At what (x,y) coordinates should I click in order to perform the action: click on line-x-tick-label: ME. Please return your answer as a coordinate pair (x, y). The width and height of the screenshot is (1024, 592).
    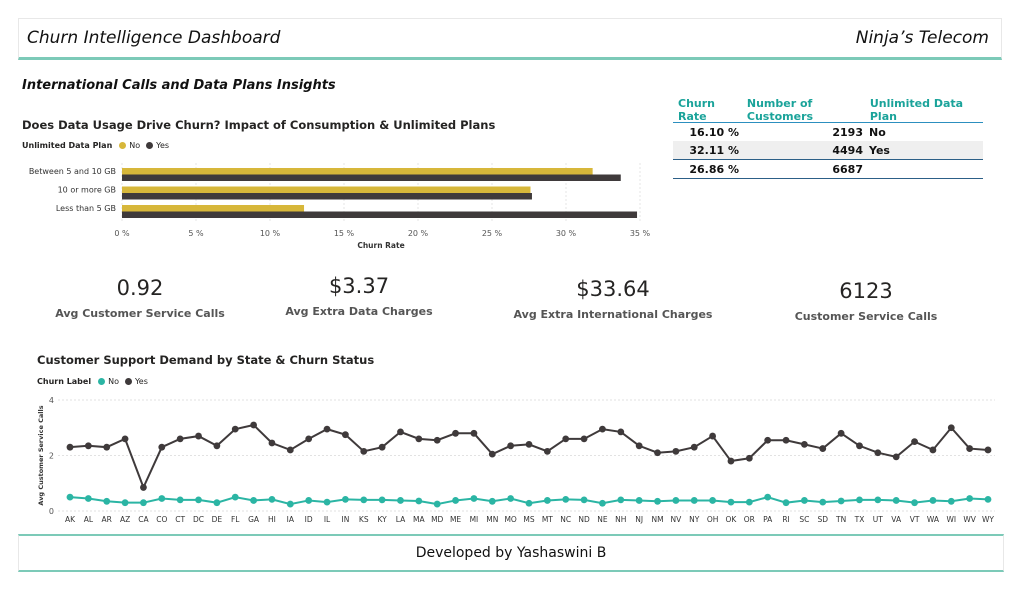
    Looking at the image, I should click on (455, 519).